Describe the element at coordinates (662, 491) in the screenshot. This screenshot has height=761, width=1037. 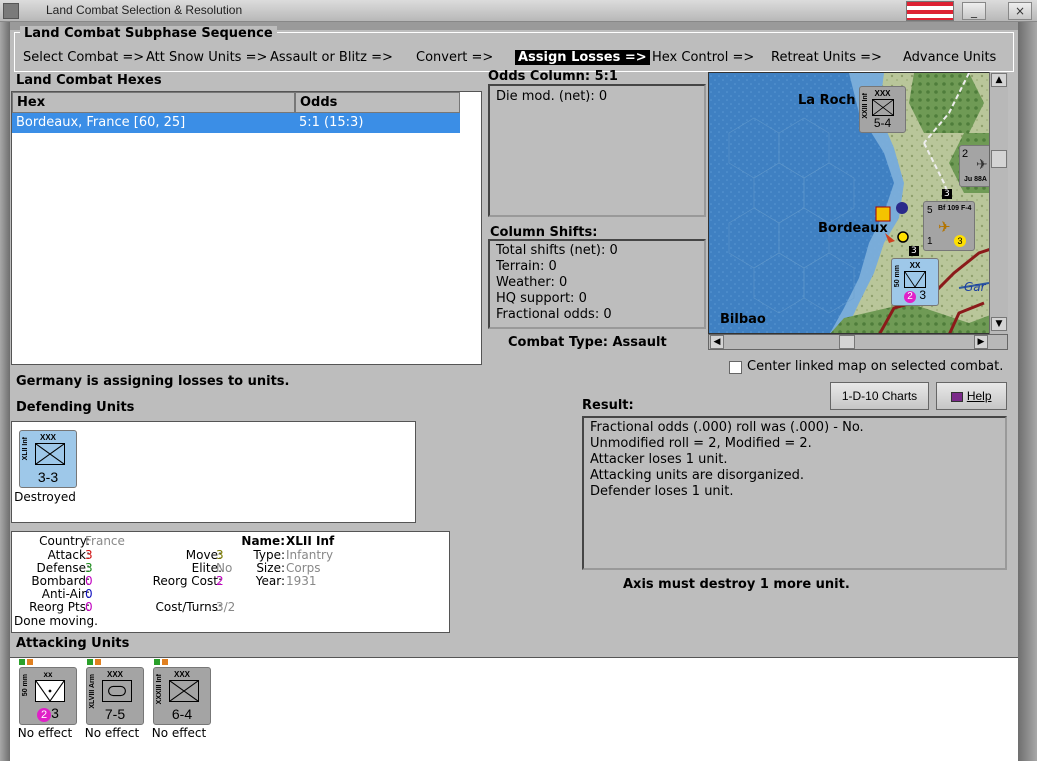
I see `result-line: Defender loses 1 unit.` at that location.